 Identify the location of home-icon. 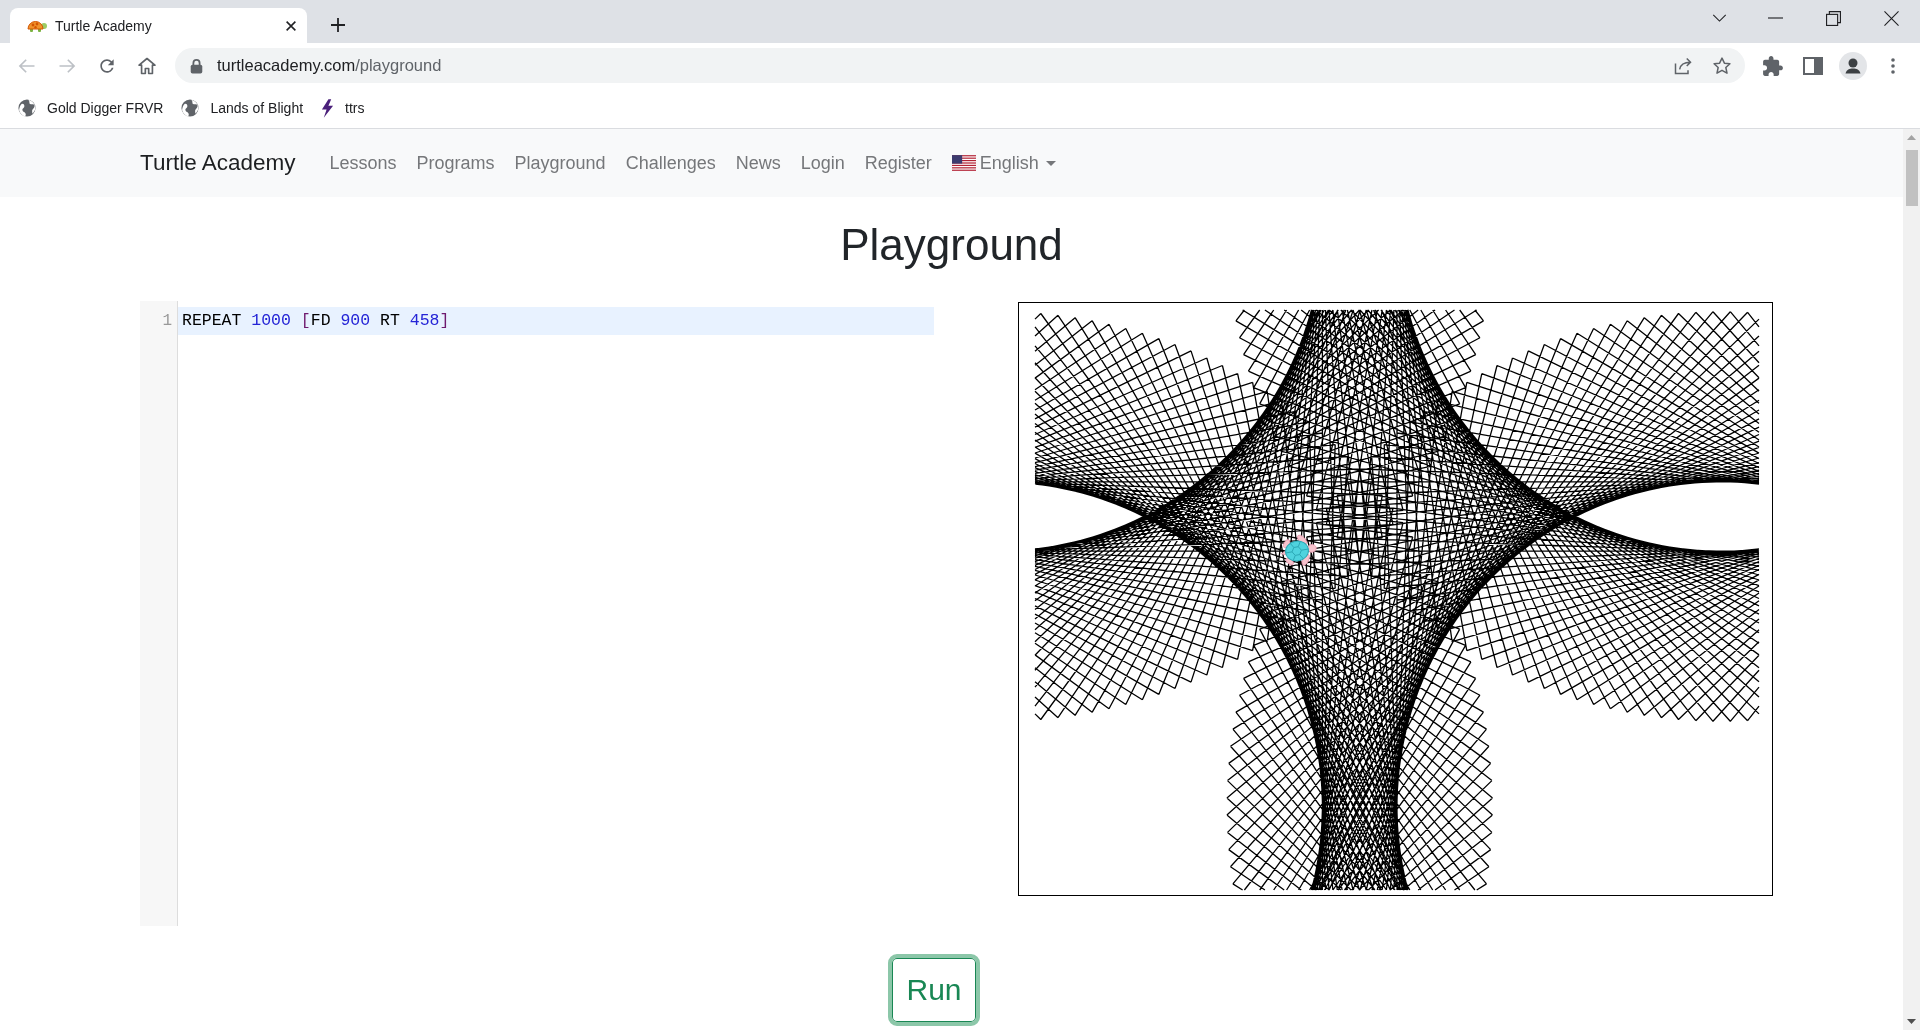
(147, 65).